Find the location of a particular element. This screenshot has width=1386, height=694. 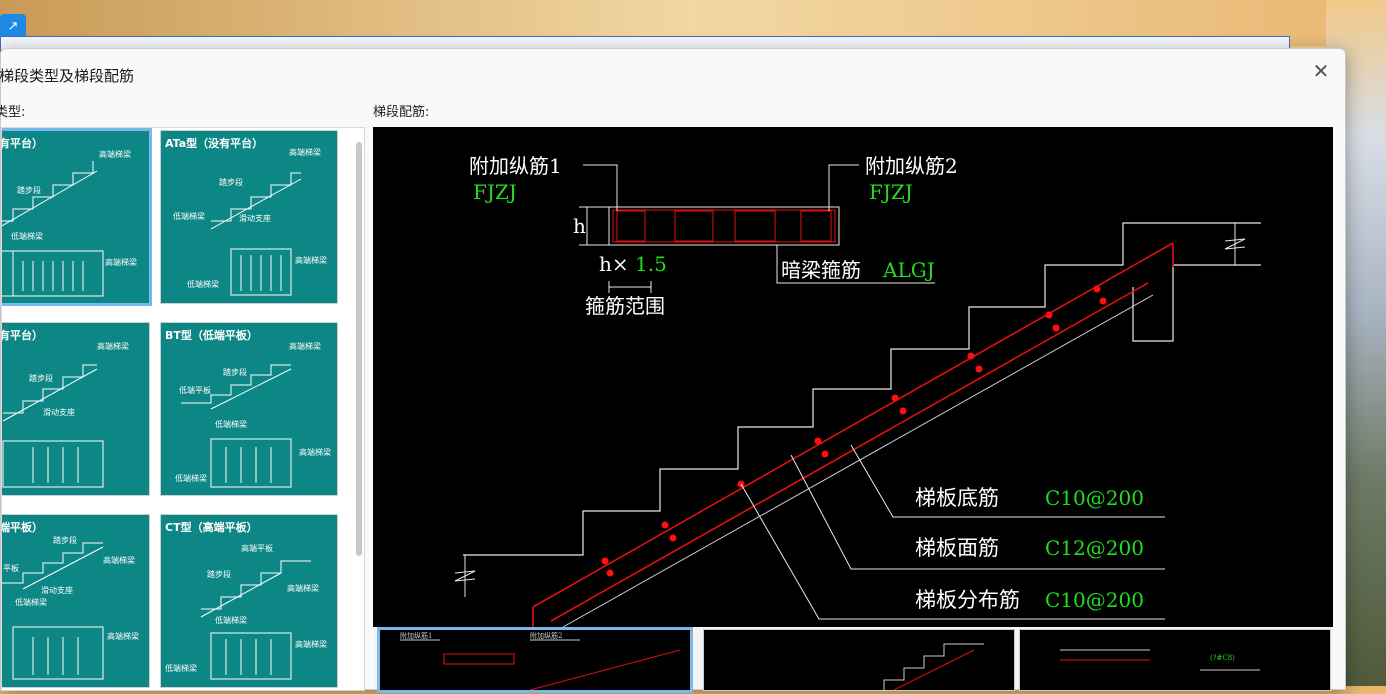

stair-type-thumb-b: （没有平台） 高端梯梁 踏步段 滑动支座 is located at coordinates (76, 409).